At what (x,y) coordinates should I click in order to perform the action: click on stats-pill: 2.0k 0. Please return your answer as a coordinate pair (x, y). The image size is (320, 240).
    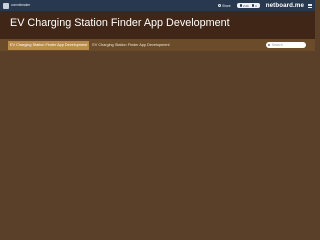
    Looking at the image, I should click on (248, 5).